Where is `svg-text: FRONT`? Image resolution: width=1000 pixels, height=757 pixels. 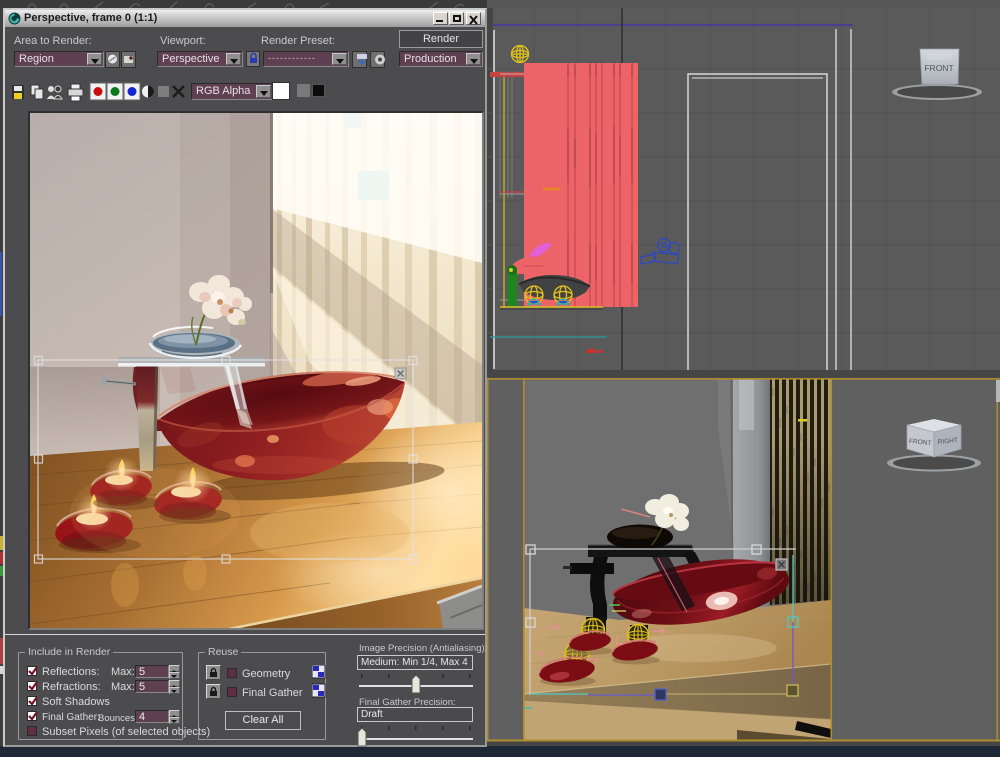
svg-text: FRONT is located at coordinates (938, 68).